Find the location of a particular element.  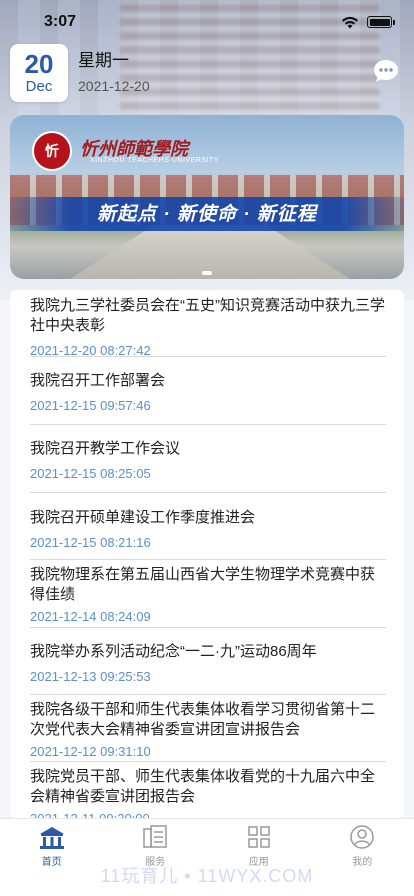

carousel-dot is located at coordinates (207, 273).